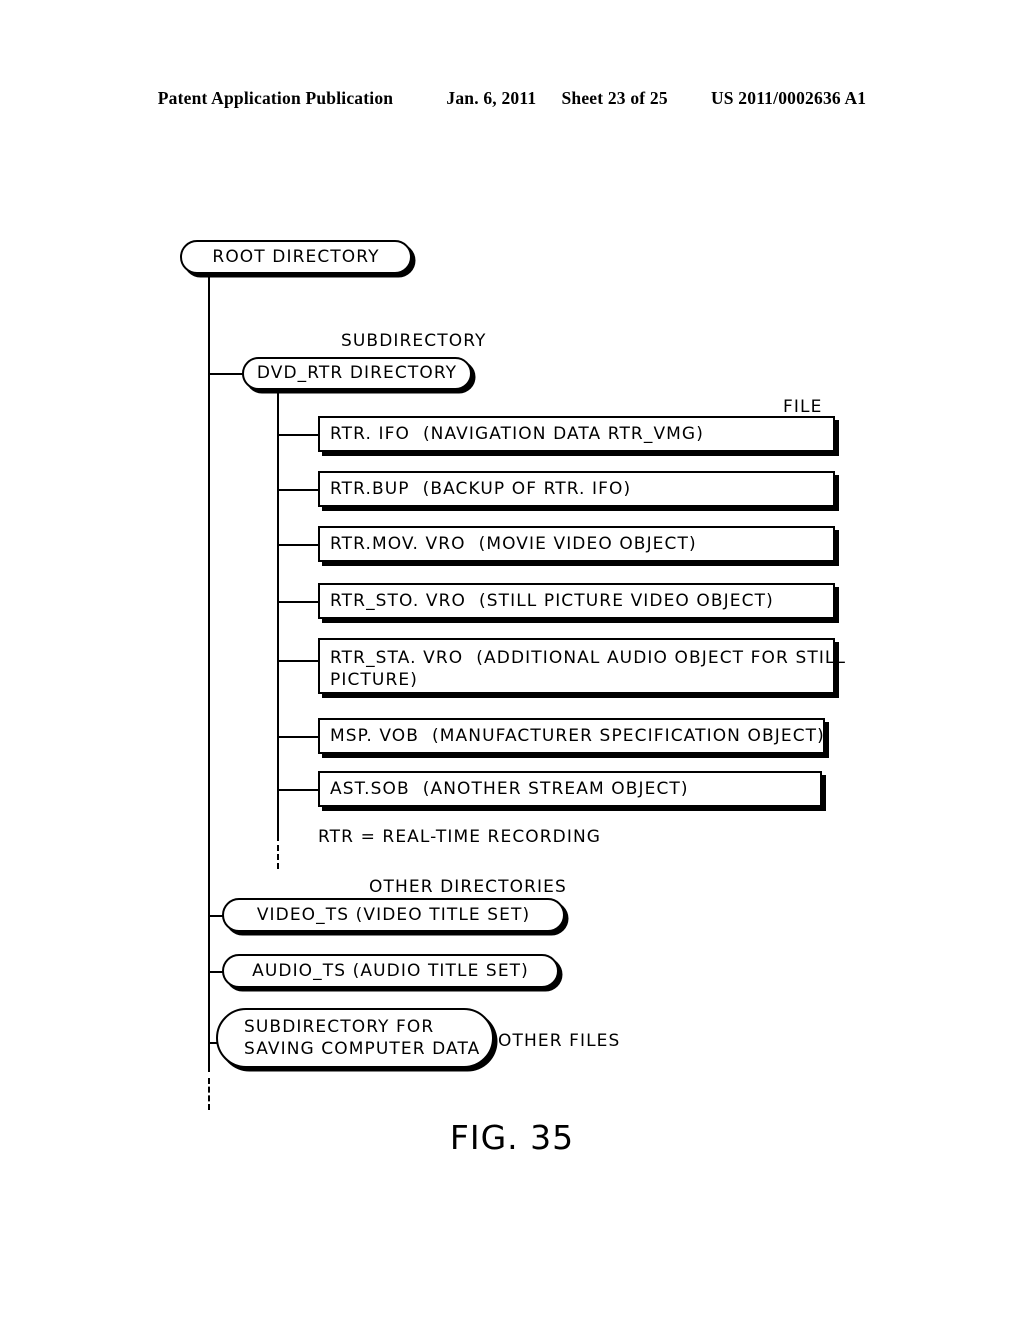 This screenshot has height=1320, width=1024. What do you see at coordinates (512, 1137) in the screenshot?
I see `figure-caption: FIG. 35` at bounding box center [512, 1137].